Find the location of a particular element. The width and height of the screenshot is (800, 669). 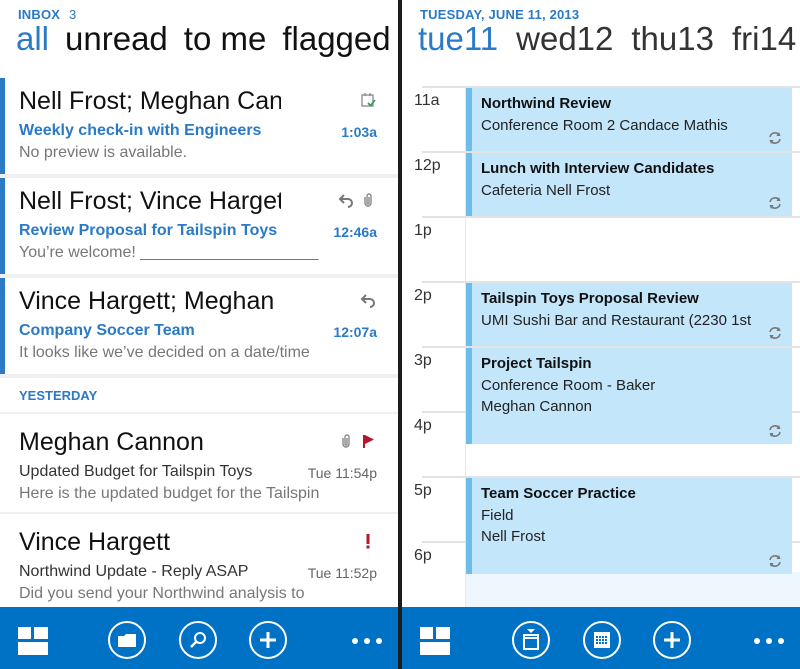

mail-subject: Weekly check-in with Engineers is located at coordinates (140, 130).